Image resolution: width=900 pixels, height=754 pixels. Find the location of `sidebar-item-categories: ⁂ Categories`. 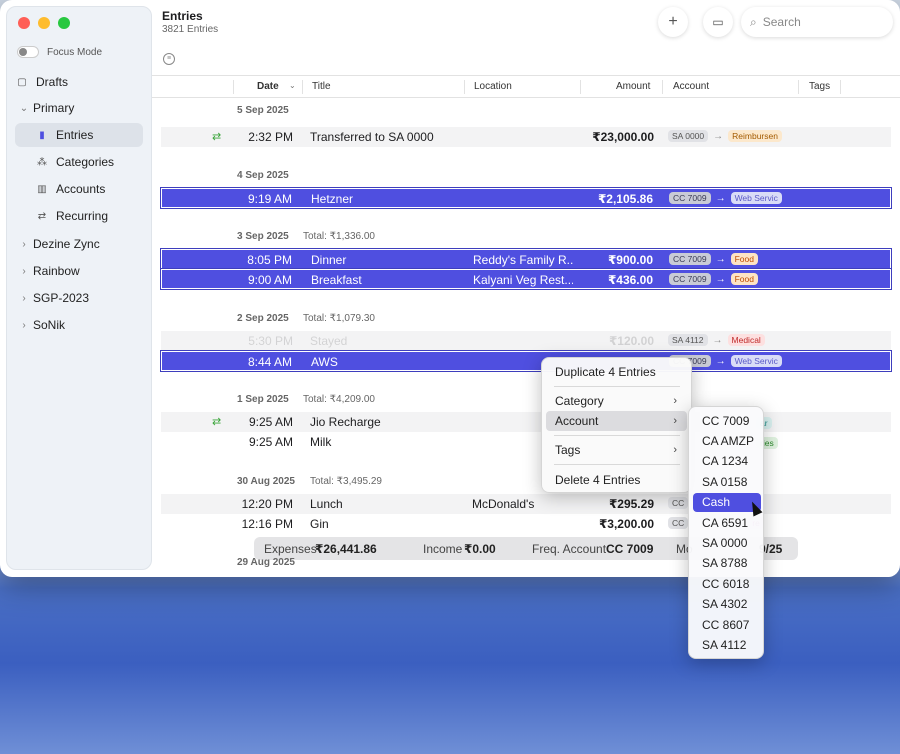

sidebar-item-categories: ⁂ Categories is located at coordinates (79, 162).